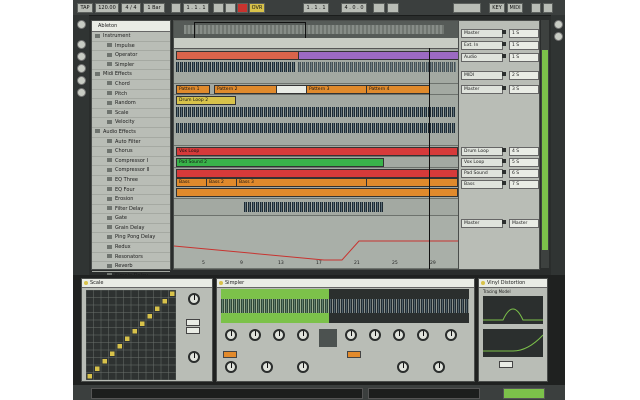 This screenshot has width=640, height=400. Describe the element at coordinates (506, 364) in the screenshot. I see `soft-hard-button` at that location.